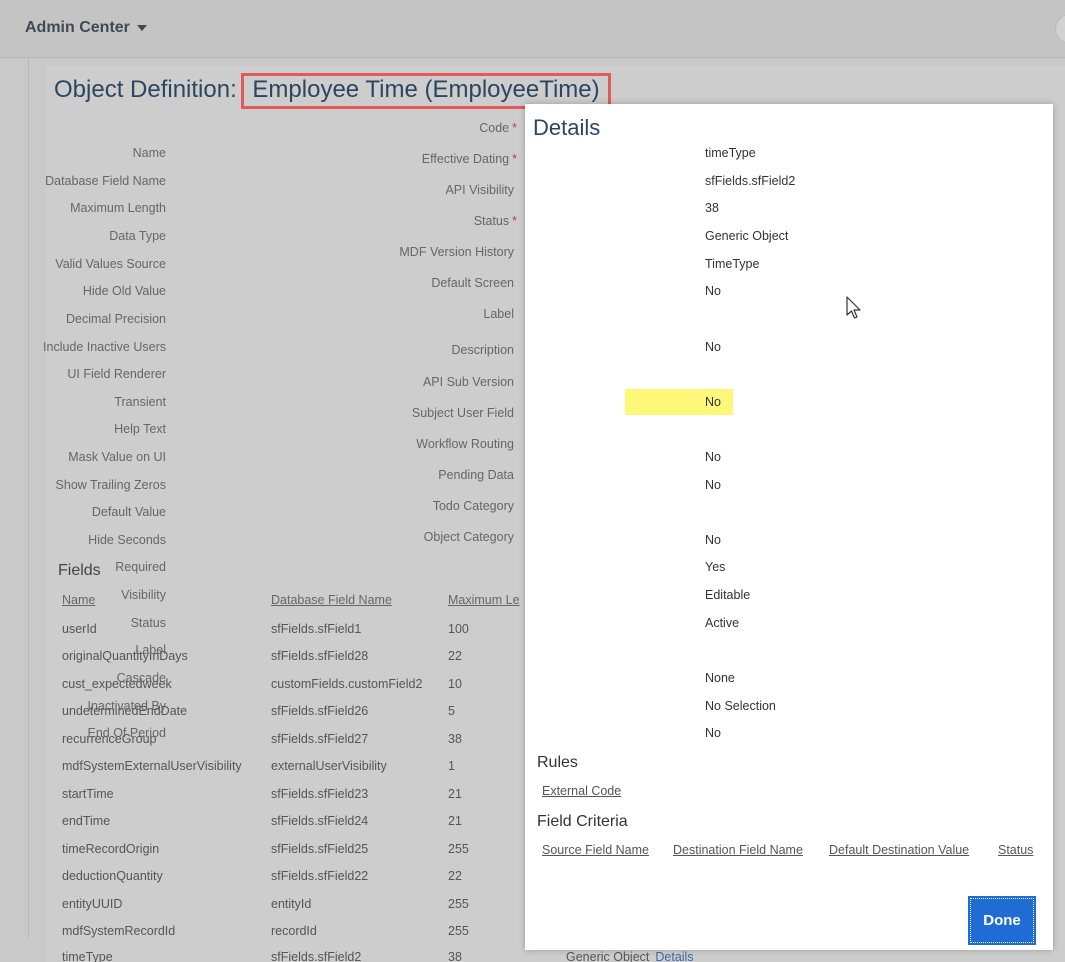  What do you see at coordinates (581, 791) in the screenshot?
I see `external-code-column-header: External Code` at bounding box center [581, 791].